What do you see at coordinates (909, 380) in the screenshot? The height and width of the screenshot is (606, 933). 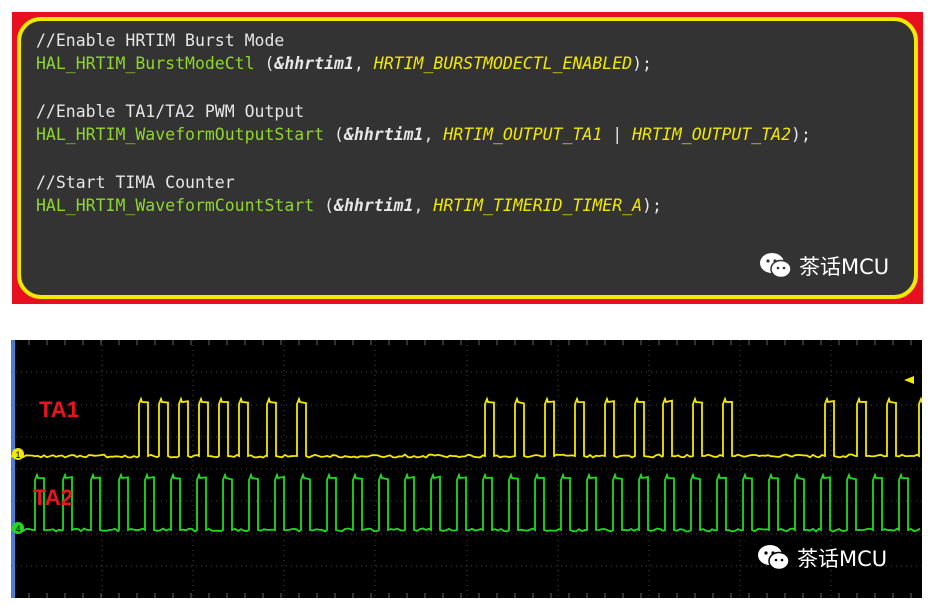 I see `trigger-arrow-icon` at bounding box center [909, 380].